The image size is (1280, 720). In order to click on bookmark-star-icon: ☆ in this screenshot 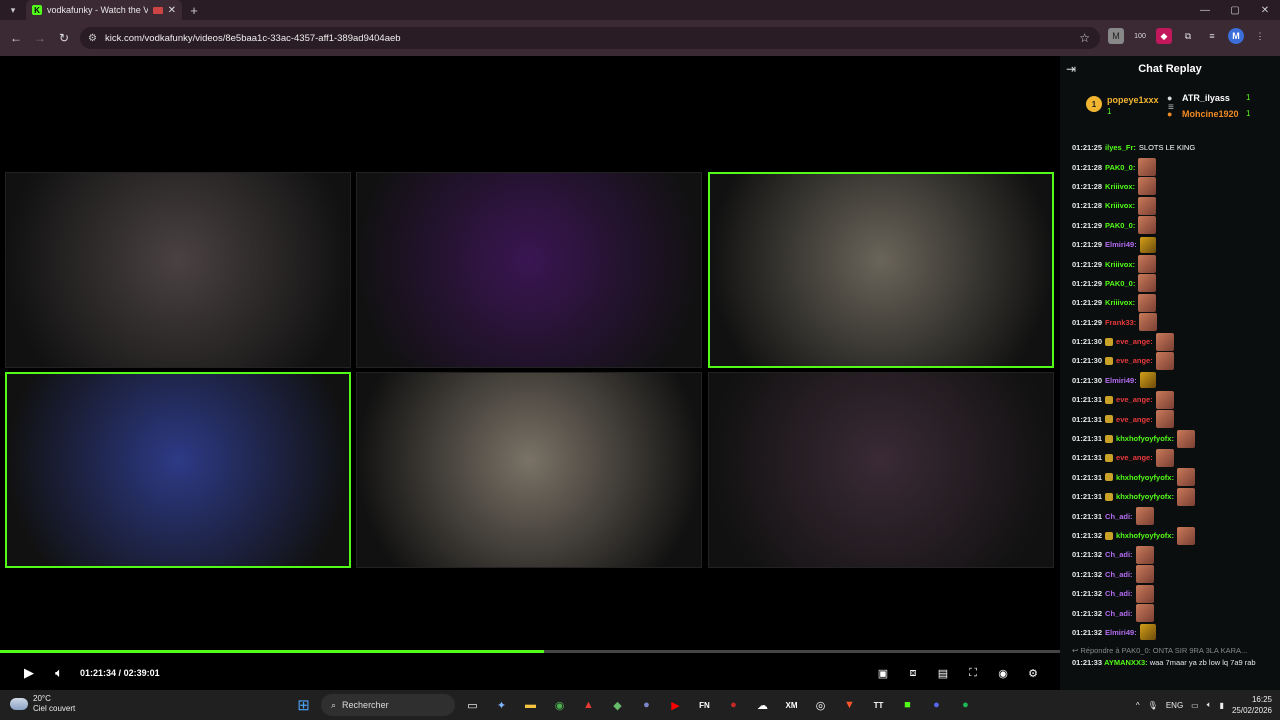, I will do `click(1084, 38)`.